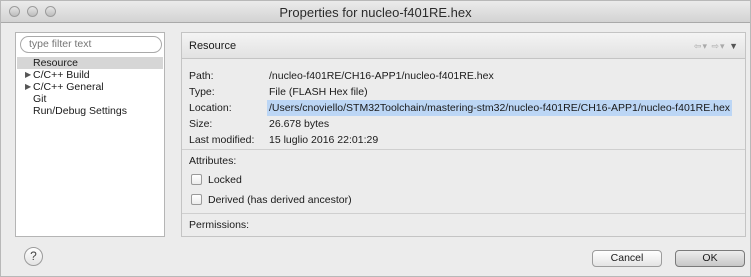 The image size is (751, 277). I want to click on sidebar-item-resource: Resource, so click(90, 63).